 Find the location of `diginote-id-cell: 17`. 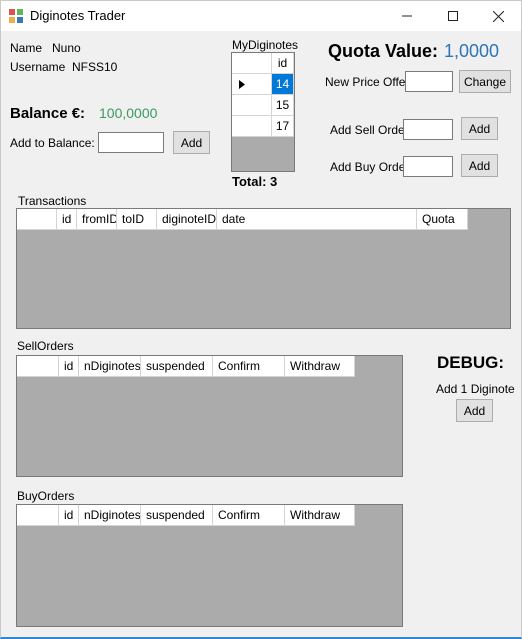

diginote-id-cell: 17 is located at coordinates (283, 126).